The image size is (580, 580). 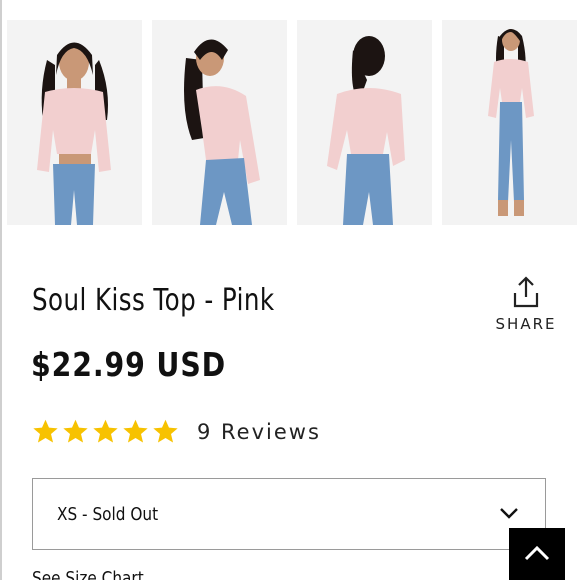 I want to click on gallery-thumbnail-back, so click(x=364, y=122).